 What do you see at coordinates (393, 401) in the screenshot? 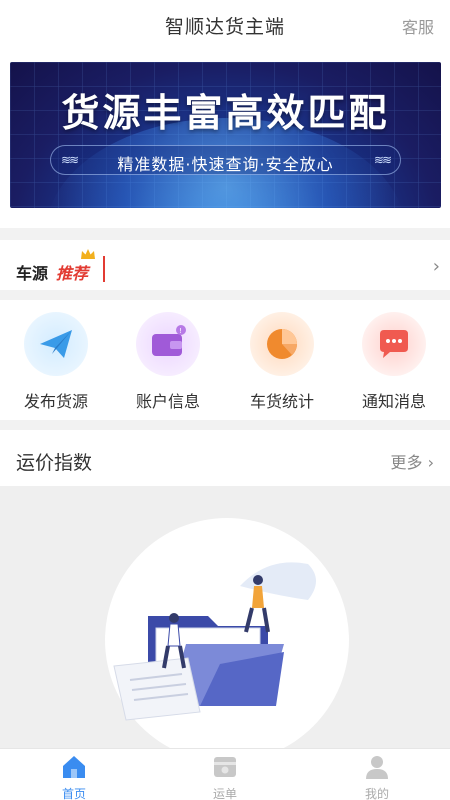
I see `quick-action-label: 通知消息` at bounding box center [393, 401].